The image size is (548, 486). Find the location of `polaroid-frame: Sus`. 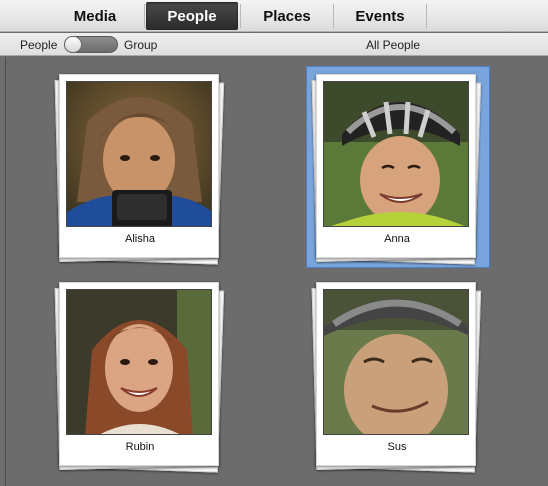

polaroid-frame: Sus is located at coordinates (396, 374).